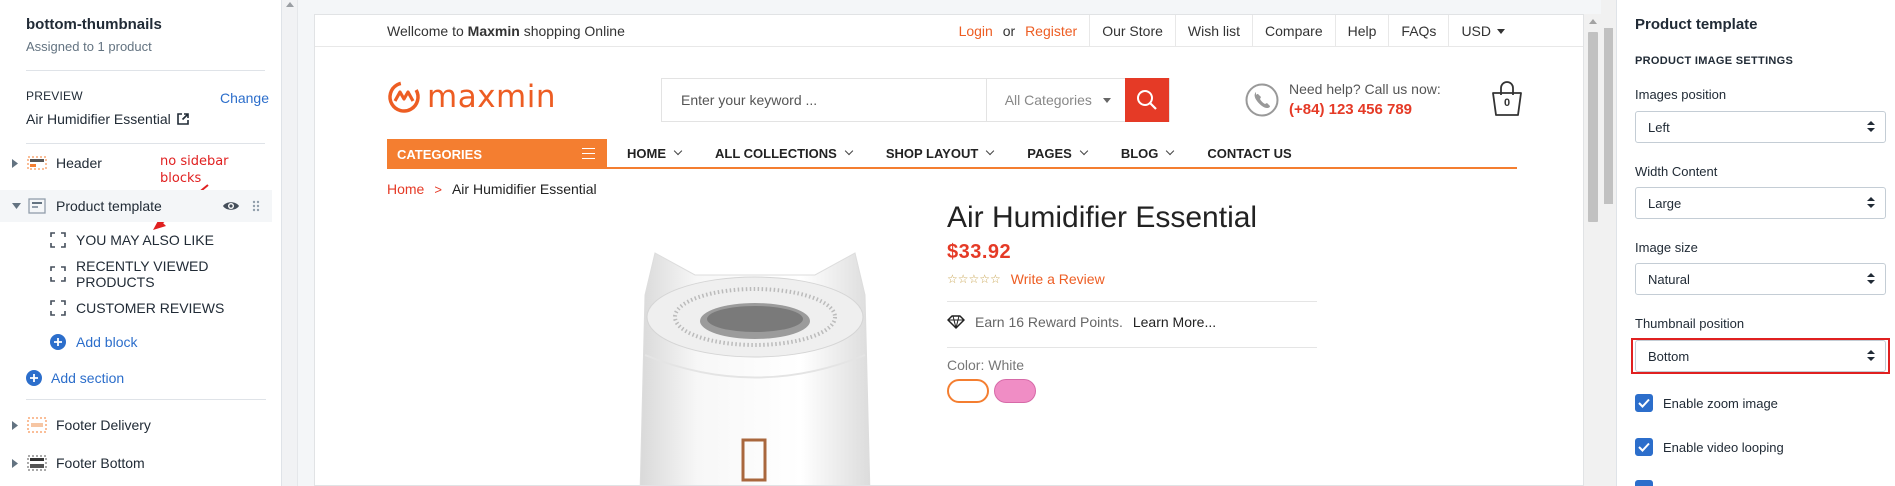 Image resolution: width=1895 pixels, height=486 pixels. I want to click on add-section-button: Add section, so click(75, 378).